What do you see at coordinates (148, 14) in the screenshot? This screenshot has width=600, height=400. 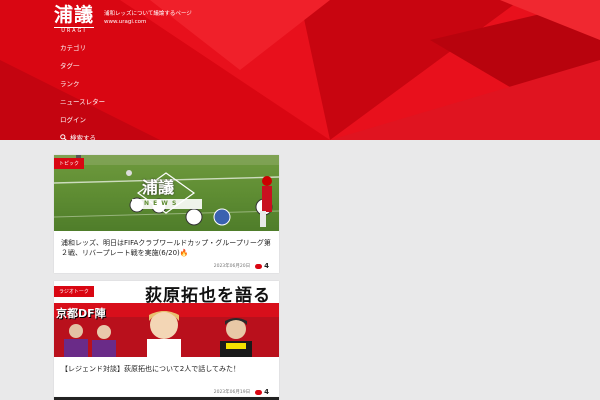 I see `tagline-text: 浦和レッズについて議論するページ` at bounding box center [148, 14].